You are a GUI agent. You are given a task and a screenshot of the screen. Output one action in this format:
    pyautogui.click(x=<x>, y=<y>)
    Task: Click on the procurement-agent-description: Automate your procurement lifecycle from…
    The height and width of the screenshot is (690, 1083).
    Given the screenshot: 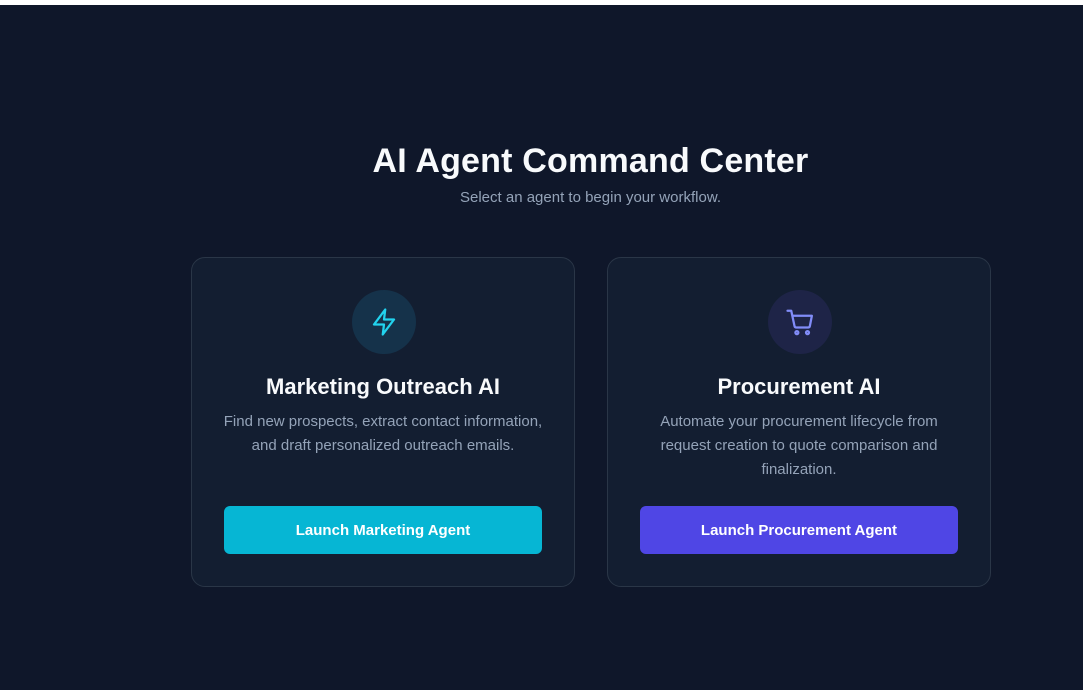 What is the action you would take?
    pyautogui.click(x=799, y=445)
    